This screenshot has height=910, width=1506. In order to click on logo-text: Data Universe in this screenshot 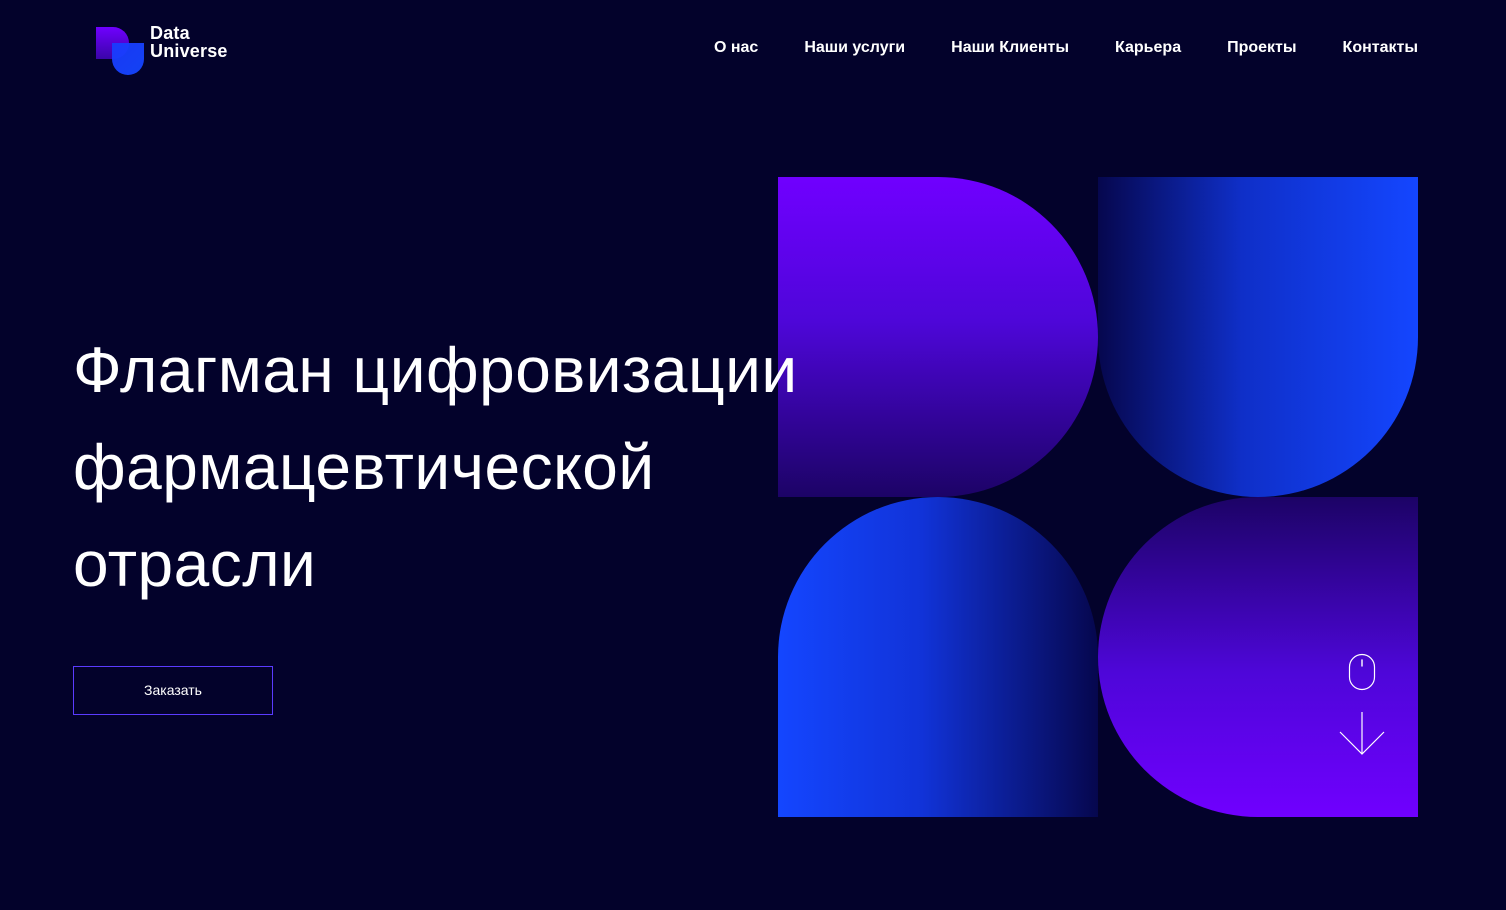, I will do `click(189, 42)`.